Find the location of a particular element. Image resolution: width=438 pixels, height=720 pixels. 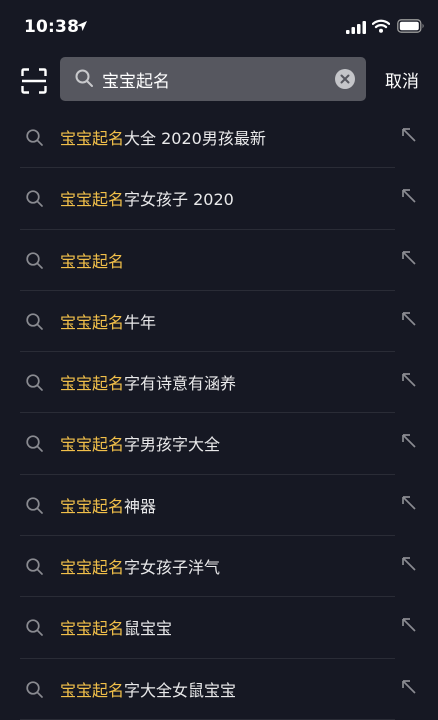

search-box is located at coordinates (213, 79).